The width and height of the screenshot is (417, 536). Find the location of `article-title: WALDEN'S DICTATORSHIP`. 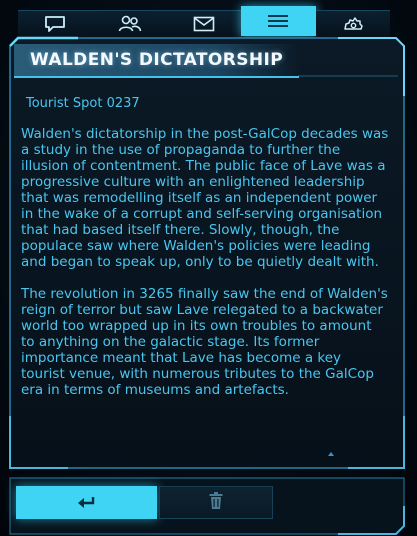

article-title: WALDEN'S DICTATORSHIP is located at coordinates (157, 60).